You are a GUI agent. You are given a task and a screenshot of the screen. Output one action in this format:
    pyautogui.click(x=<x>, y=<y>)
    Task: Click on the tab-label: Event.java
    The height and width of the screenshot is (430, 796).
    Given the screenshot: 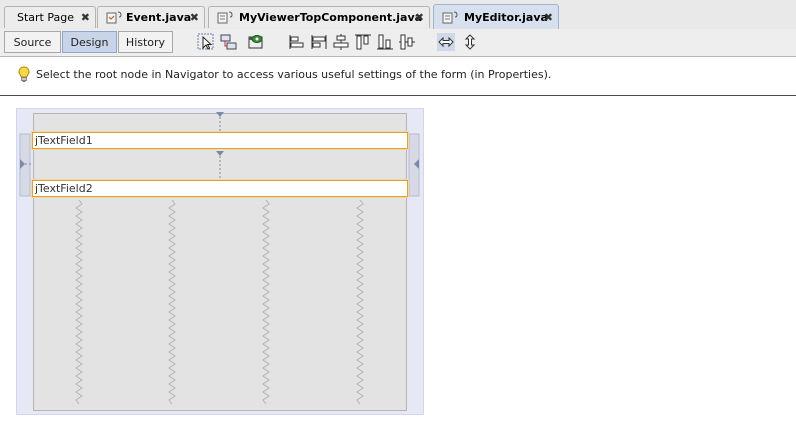 What is the action you would take?
    pyautogui.click(x=159, y=17)
    